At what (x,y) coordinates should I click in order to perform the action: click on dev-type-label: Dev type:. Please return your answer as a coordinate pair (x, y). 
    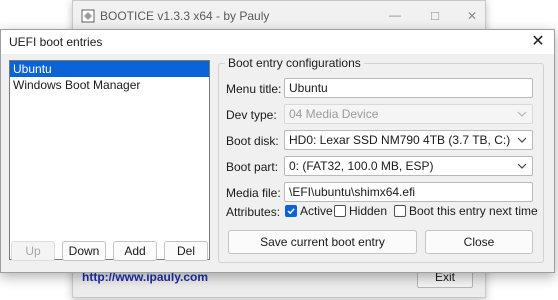
    Looking at the image, I should click on (251, 115).